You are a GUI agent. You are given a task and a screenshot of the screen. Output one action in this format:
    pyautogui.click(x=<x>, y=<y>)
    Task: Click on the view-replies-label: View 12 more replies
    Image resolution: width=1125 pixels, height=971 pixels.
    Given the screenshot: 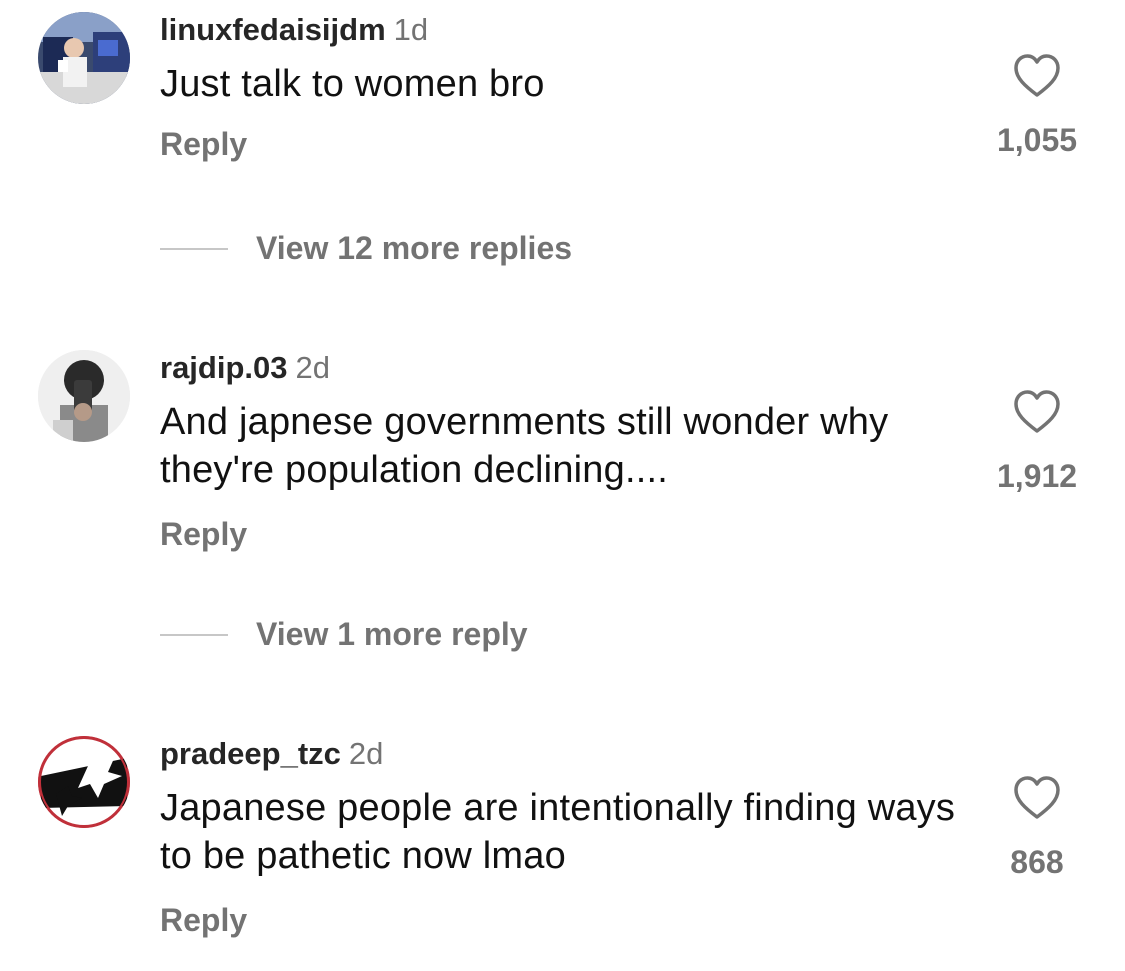 What is the action you would take?
    pyautogui.click(x=414, y=248)
    